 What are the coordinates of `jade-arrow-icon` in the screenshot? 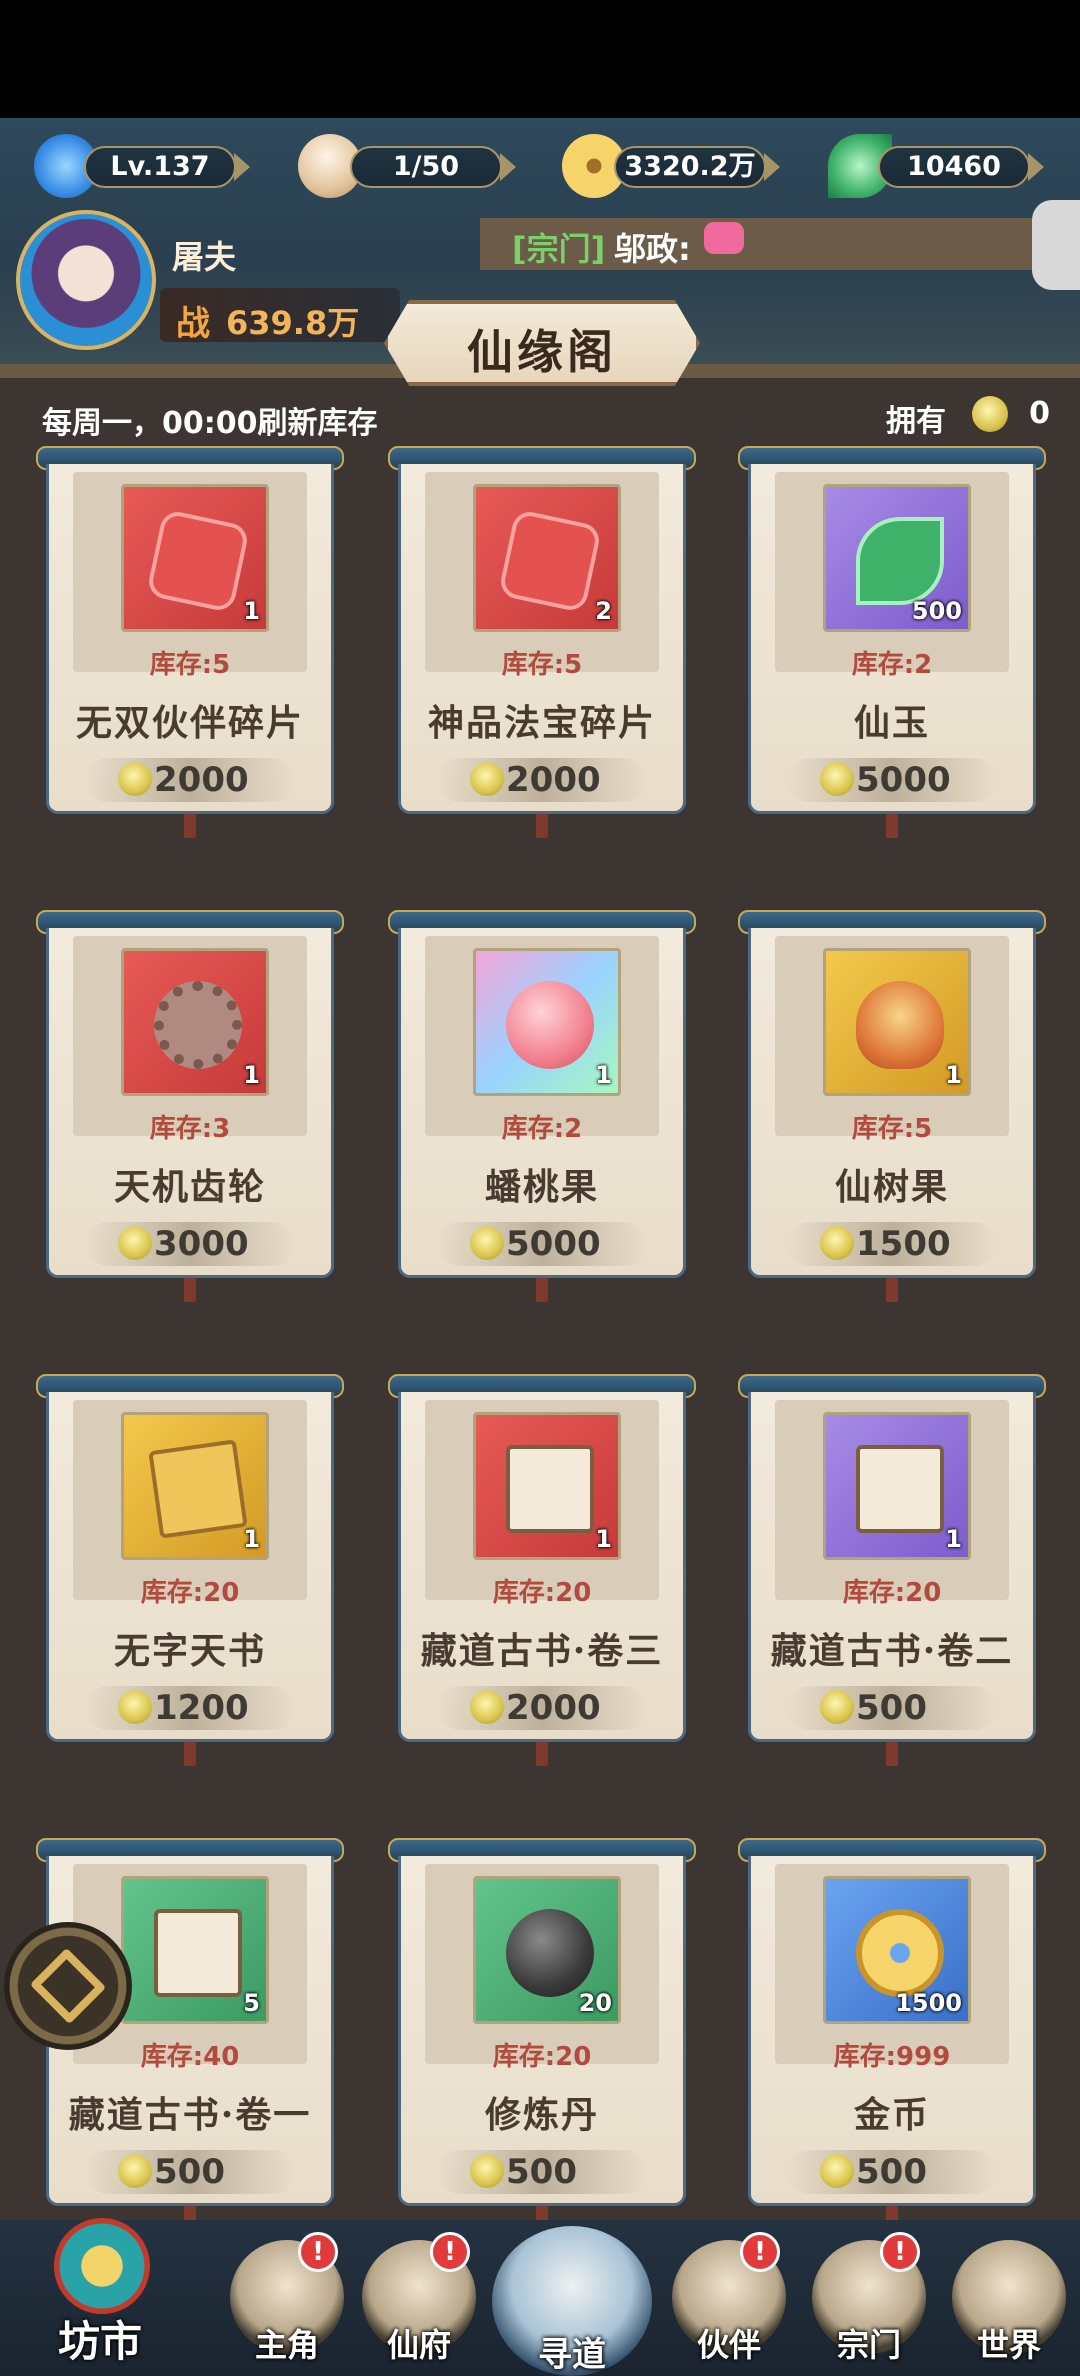 It's located at (1036, 167).